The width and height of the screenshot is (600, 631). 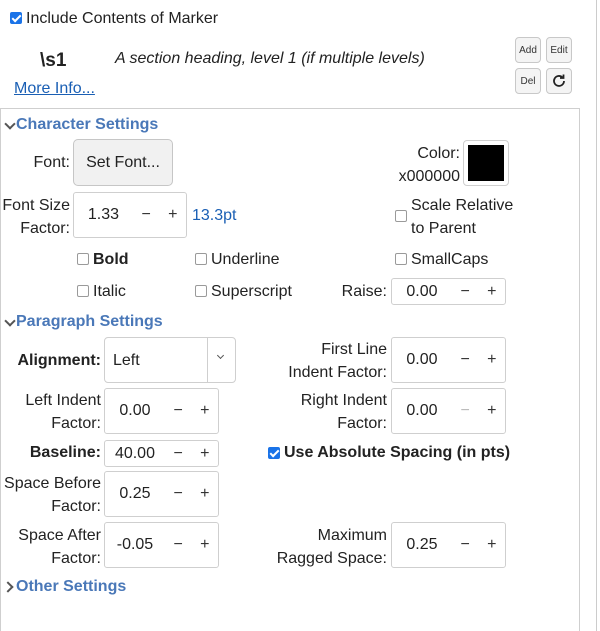 What do you see at coordinates (122, 18) in the screenshot?
I see `include-contents-label: Include Contents of Marker` at bounding box center [122, 18].